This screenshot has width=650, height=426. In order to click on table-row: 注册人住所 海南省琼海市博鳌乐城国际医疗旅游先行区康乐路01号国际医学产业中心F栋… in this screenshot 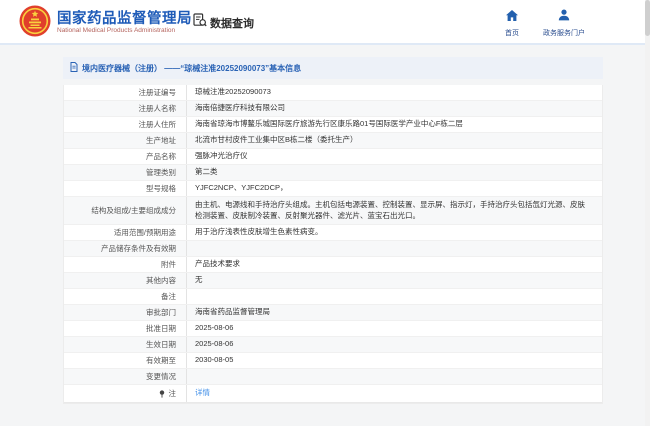, I will do `click(333, 125)`.